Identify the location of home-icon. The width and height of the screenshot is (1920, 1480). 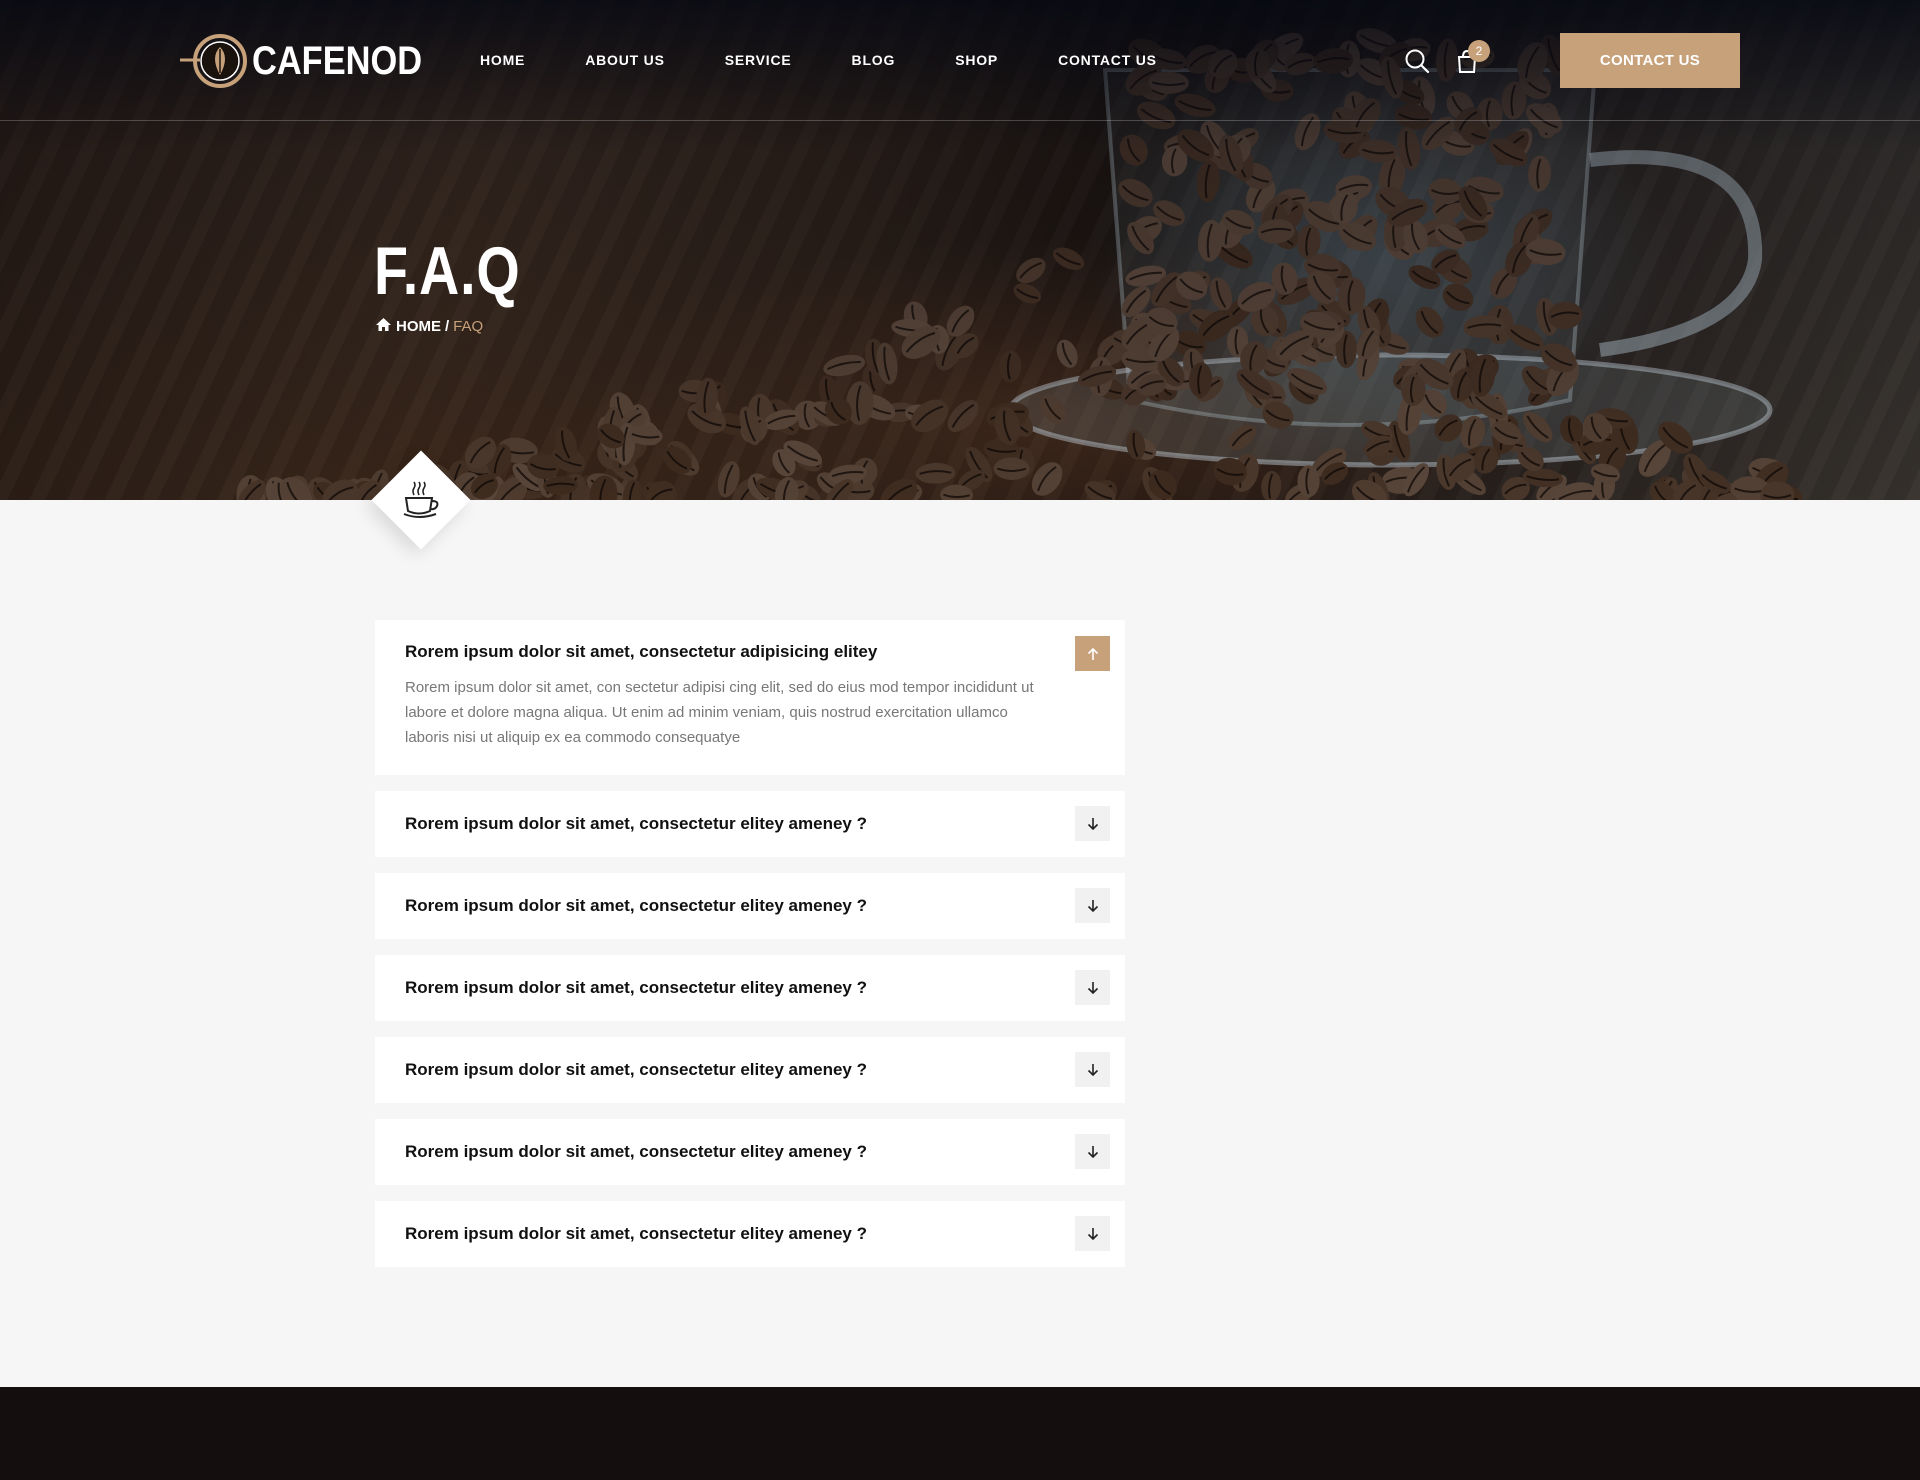
(383, 326).